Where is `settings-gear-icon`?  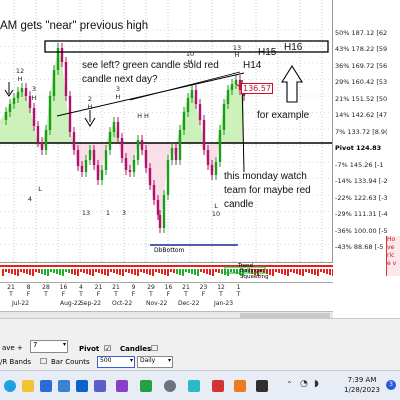 settings-gear-icon is located at coordinates (170, 386).